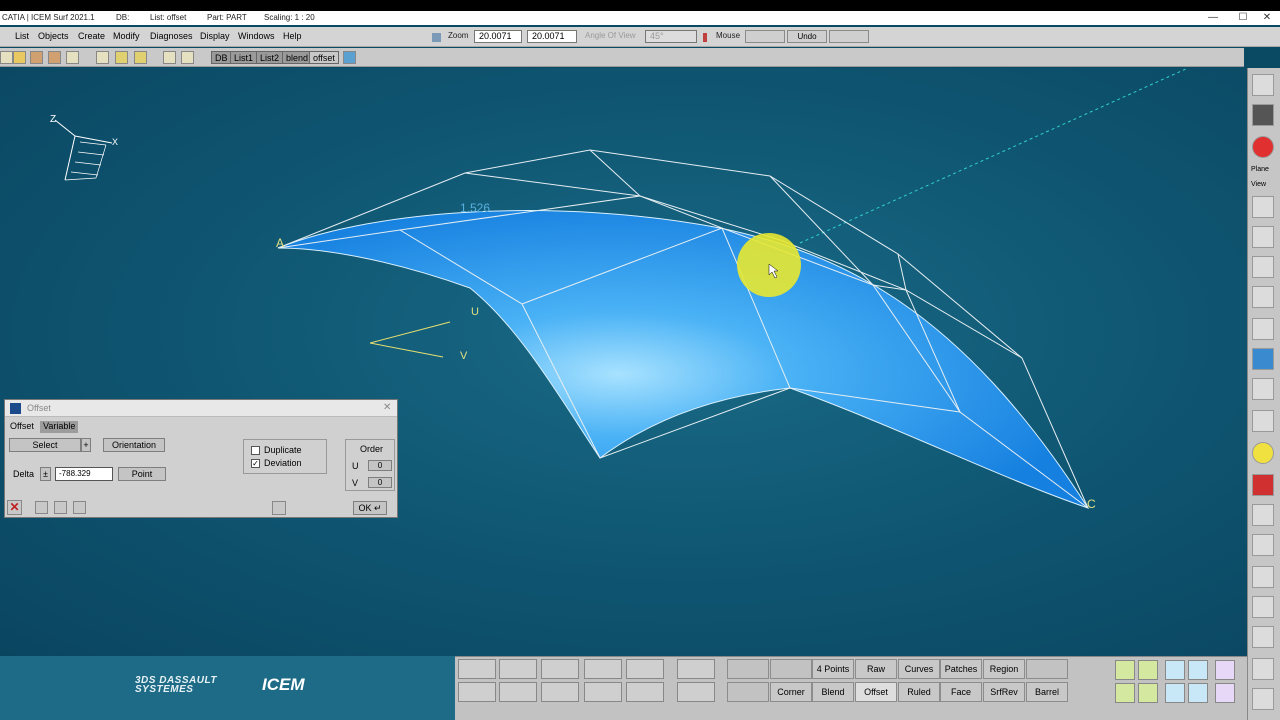 This screenshot has width=1280, height=720. Describe the element at coordinates (121, 57) in the screenshot. I see `copy-icon` at that location.